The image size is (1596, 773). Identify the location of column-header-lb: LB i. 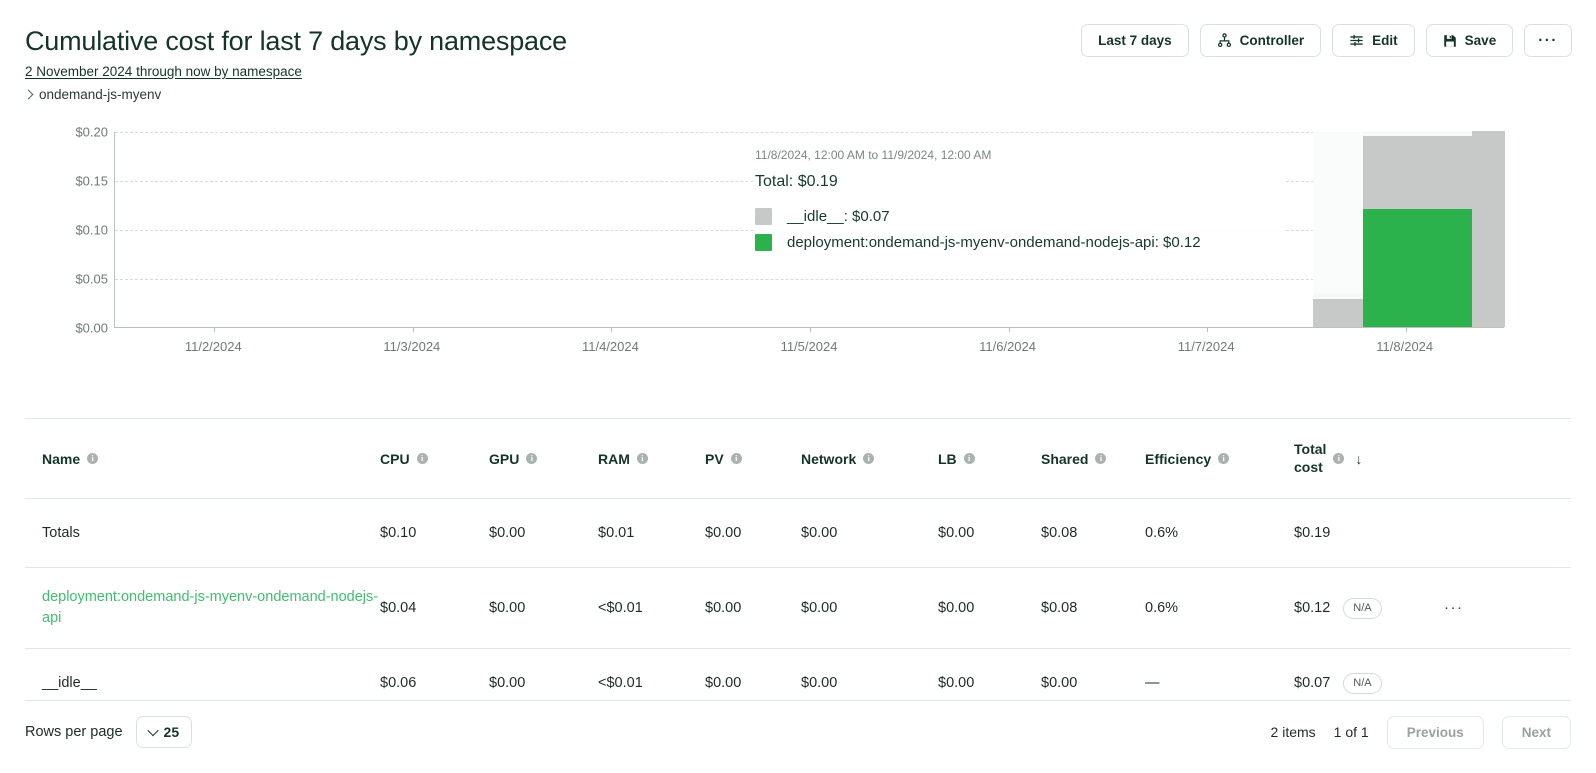
(989, 459).